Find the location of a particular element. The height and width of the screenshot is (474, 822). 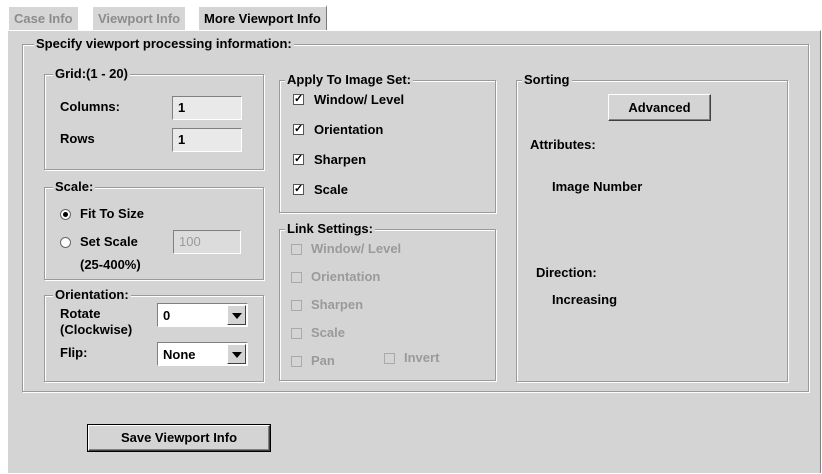

apply-scale-label: Scale is located at coordinates (331, 189).